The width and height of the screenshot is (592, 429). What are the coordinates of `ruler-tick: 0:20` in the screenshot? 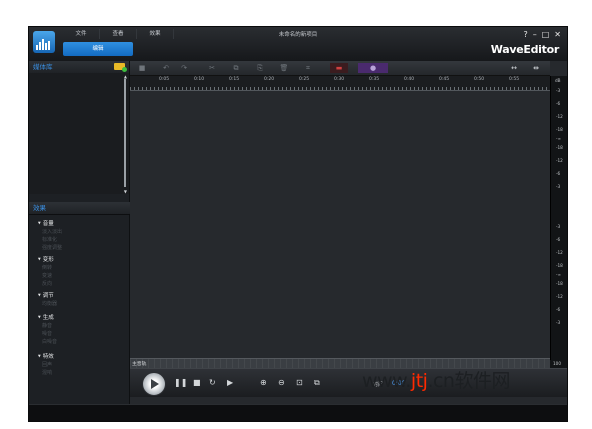 It's located at (269, 79).